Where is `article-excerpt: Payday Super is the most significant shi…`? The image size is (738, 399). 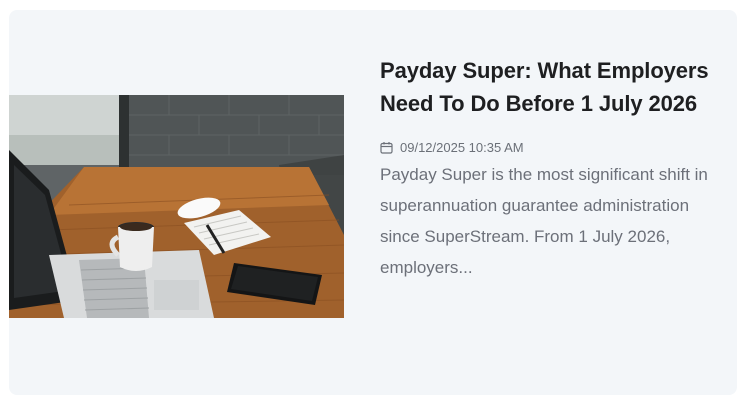 article-excerpt: Payday Super is the most significant shi… is located at coordinates (544, 221).